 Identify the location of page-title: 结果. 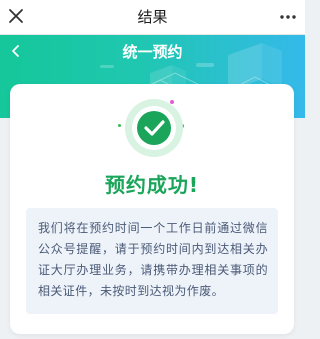
(152, 17).